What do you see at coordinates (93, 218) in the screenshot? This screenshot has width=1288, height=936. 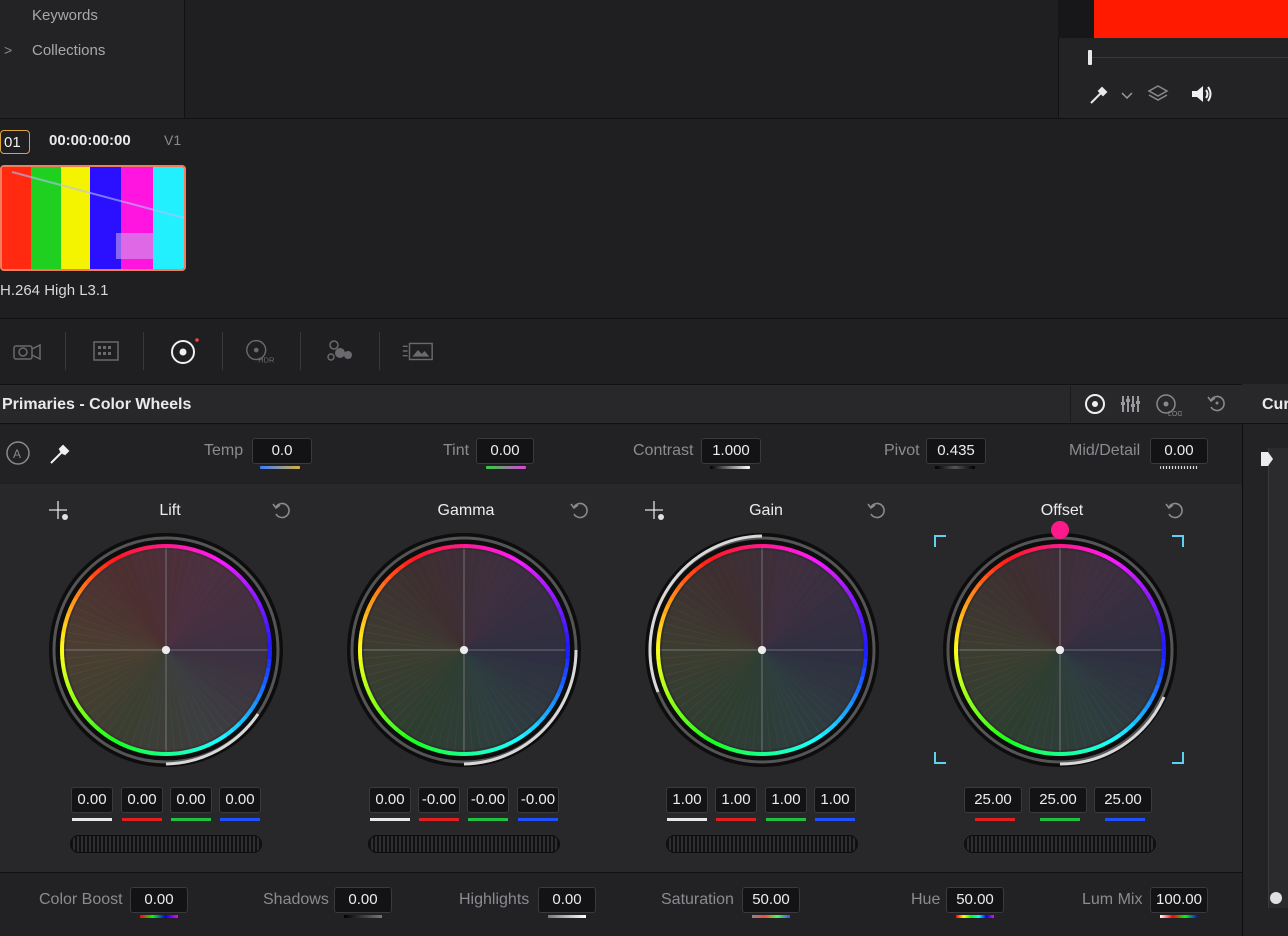 I see `clip-thumbnail` at bounding box center [93, 218].